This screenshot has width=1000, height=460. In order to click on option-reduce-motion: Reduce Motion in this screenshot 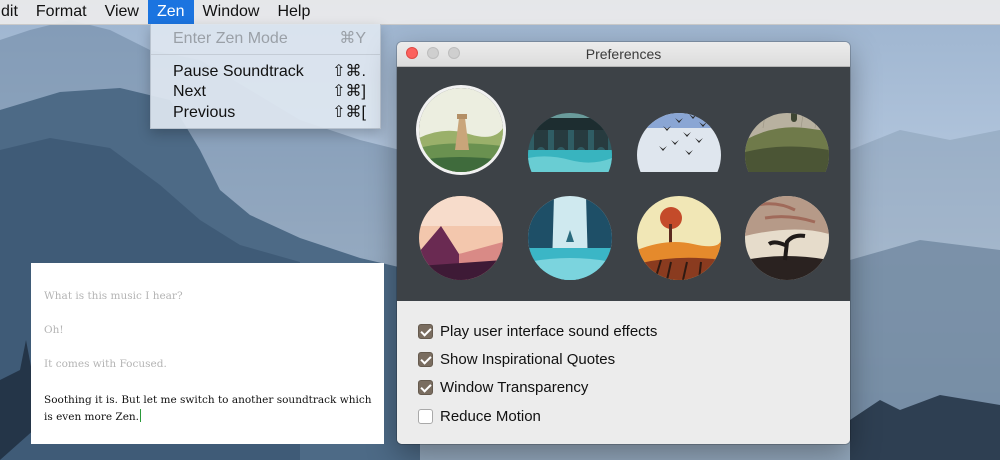, I will do `click(479, 416)`.